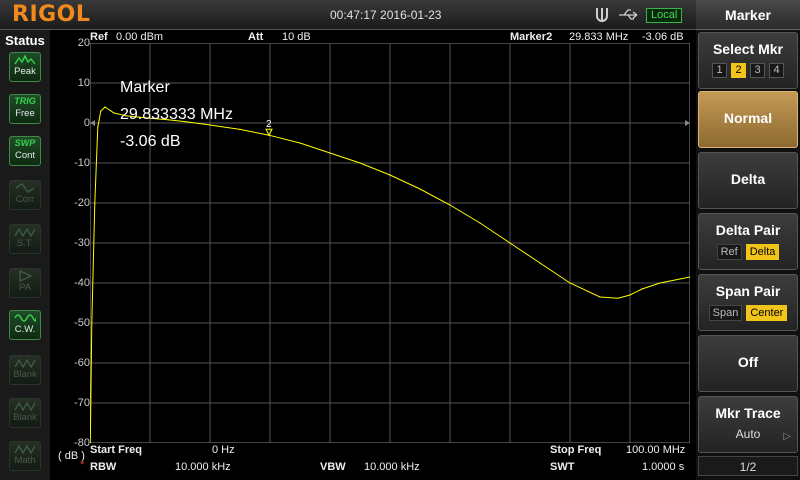 This screenshot has width=800, height=480. I want to click on sweep-status-button: SWP Cont, so click(25, 151).